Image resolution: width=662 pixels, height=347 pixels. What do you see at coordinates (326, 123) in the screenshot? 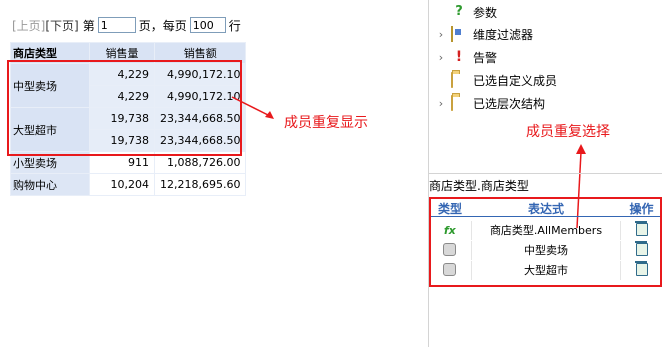
I see `annotation-duplicate-display: 成员重复显示` at bounding box center [326, 123].